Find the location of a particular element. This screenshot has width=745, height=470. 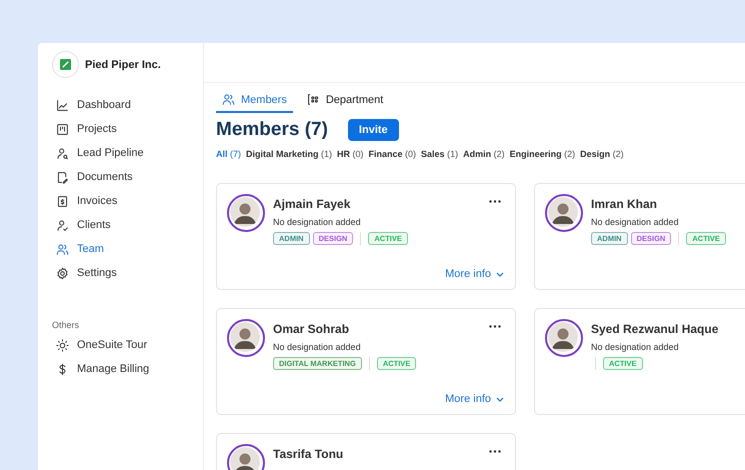

nav-item: Projects is located at coordinates (127, 129).